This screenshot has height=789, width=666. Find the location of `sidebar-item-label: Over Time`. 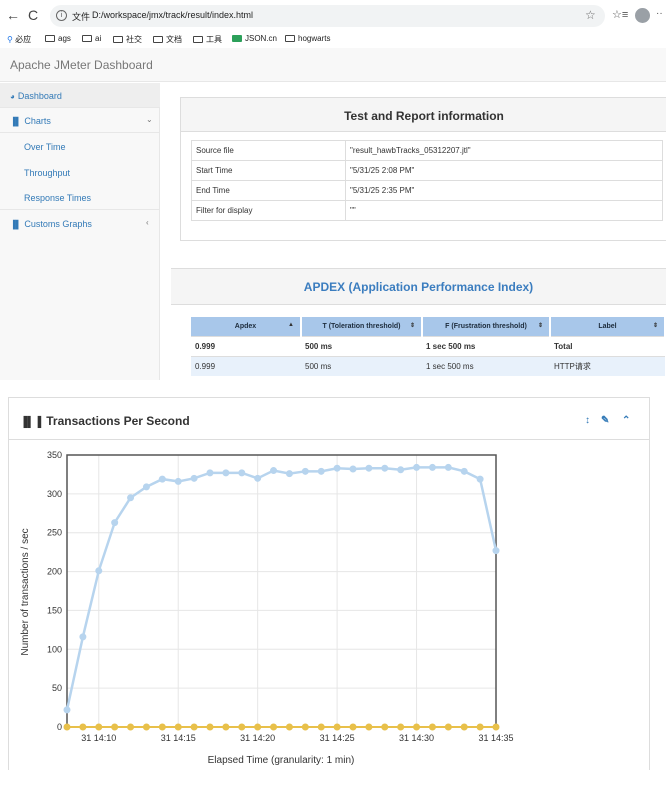

sidebar-item-label: Over Time is located at coordinates (45, 147).